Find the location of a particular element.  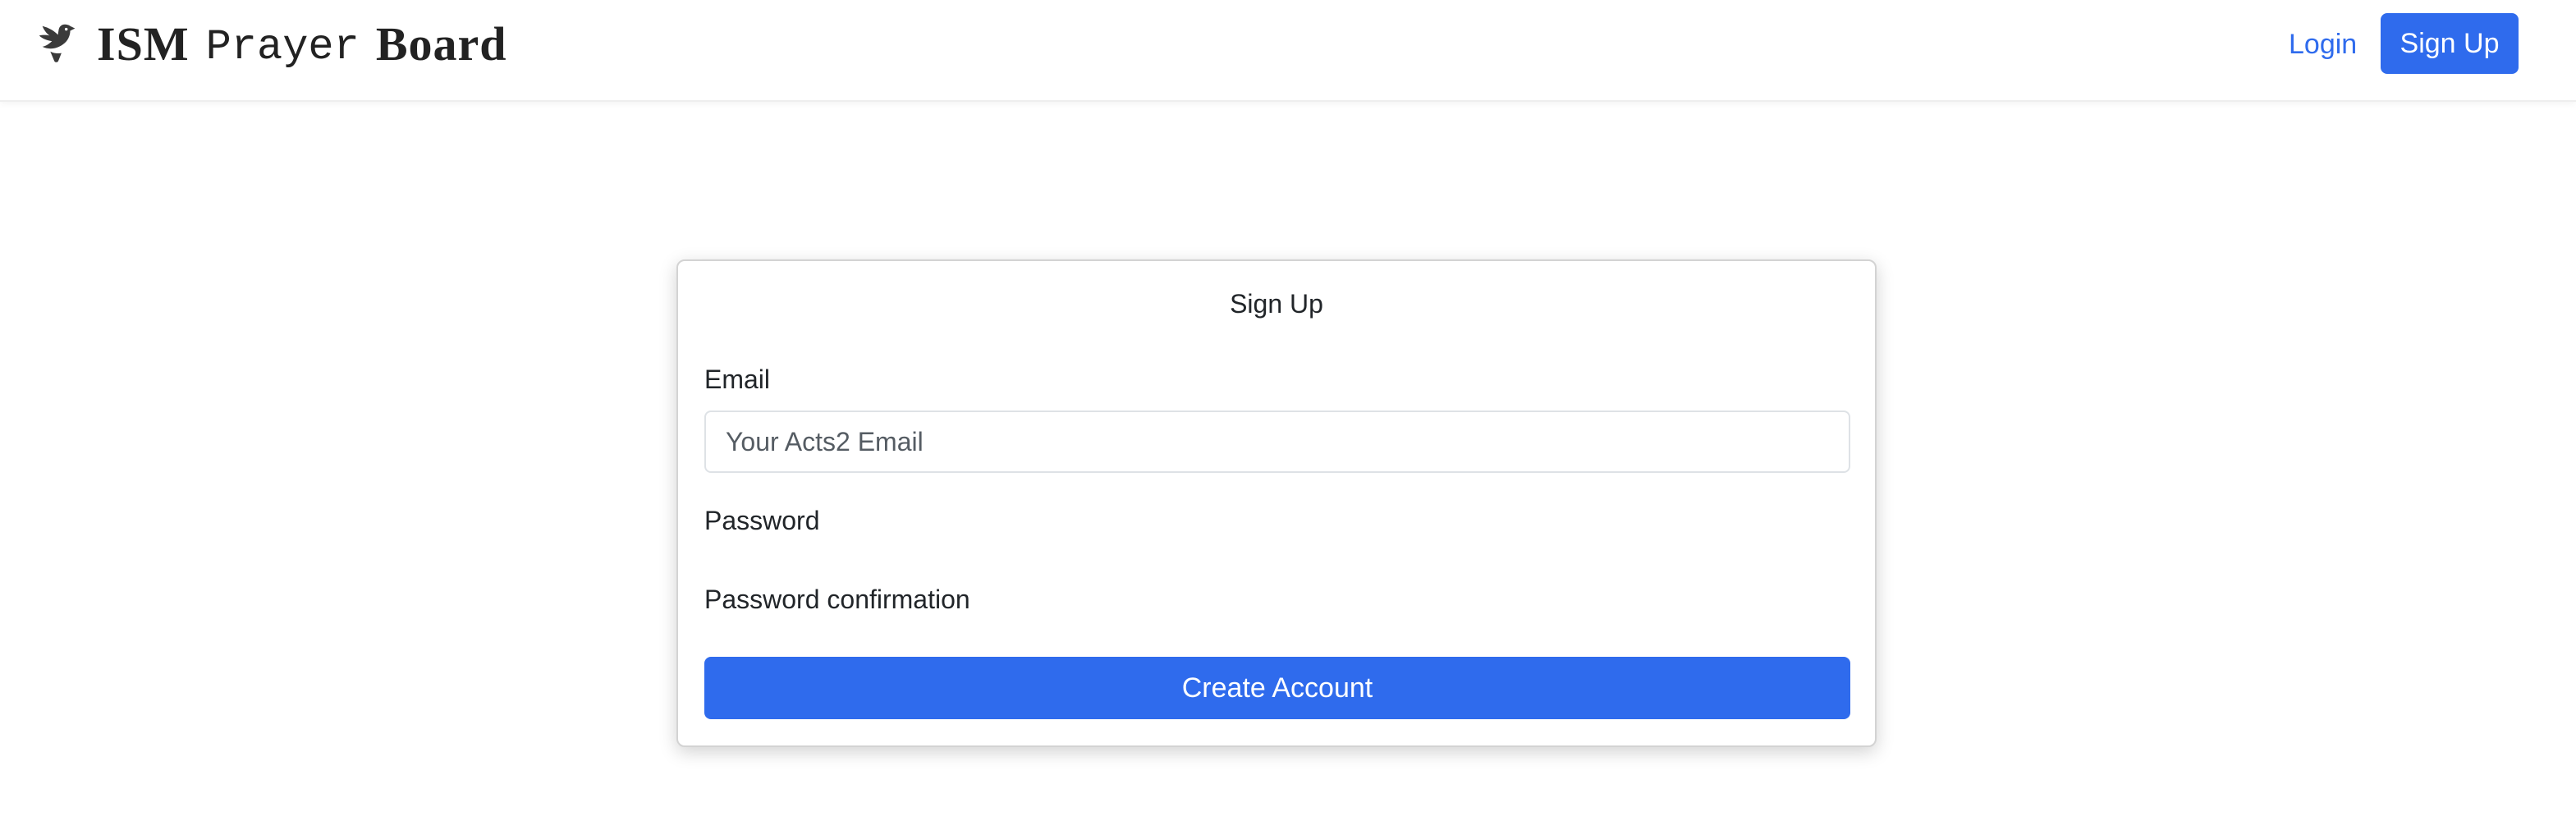

create-account-button: Create Account is located at coordinates (1277, 688).